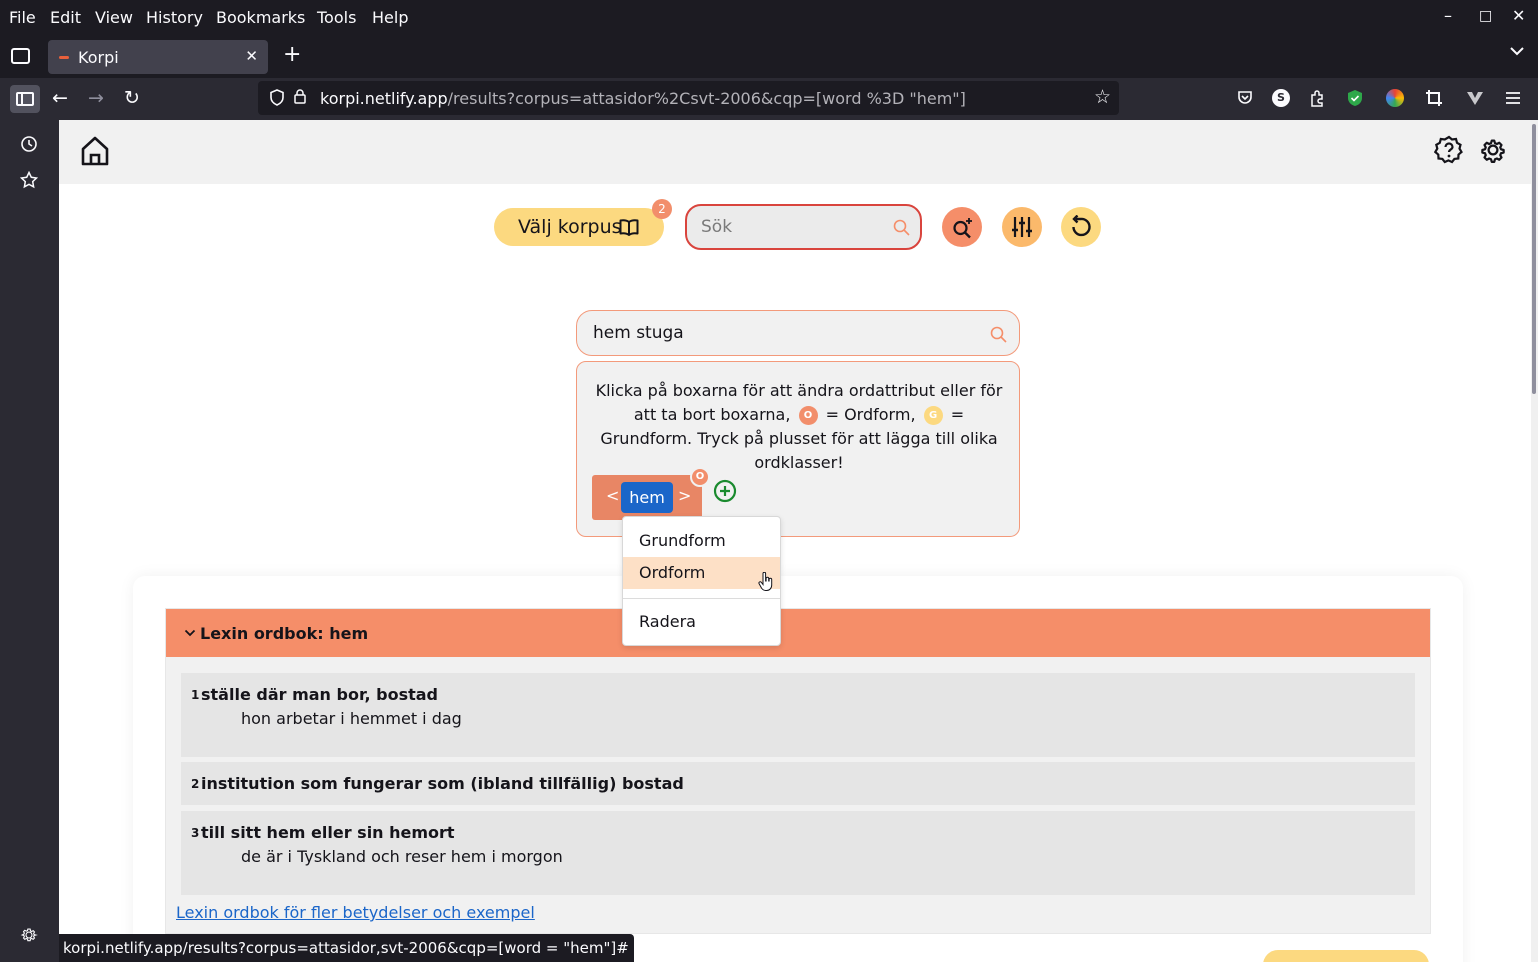 The width and height of the screenshot is (1538, 962). Describe the element at coordinates (684, 495) in the screenshot. I see `token-next-arrow: >` at that location.